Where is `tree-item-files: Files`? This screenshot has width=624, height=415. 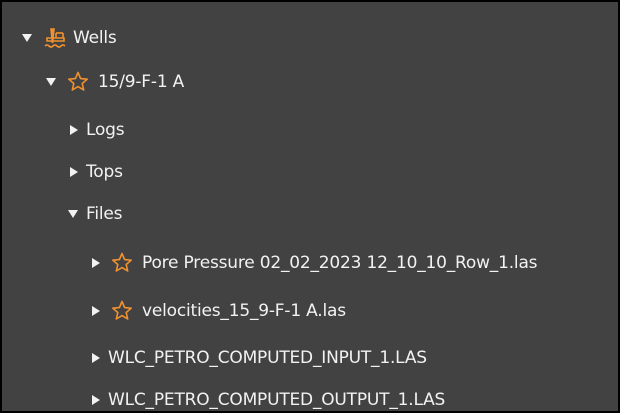 tree-item-files: Files is located at coordinates (62, 214).